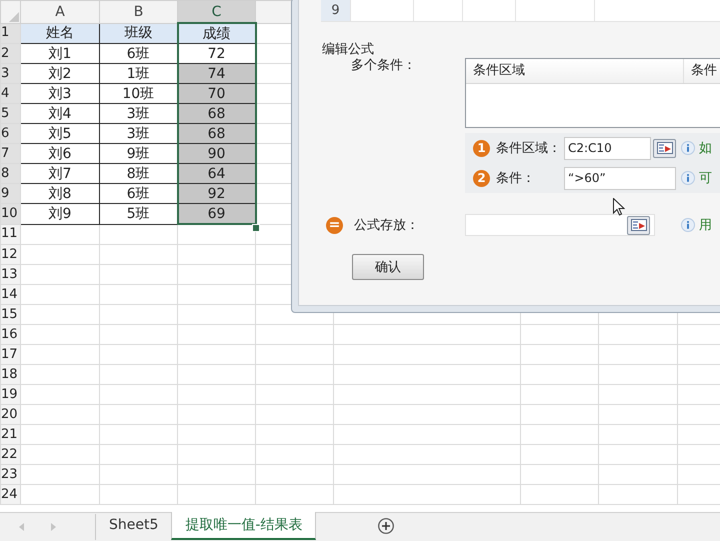 The width and height of the screenshot is (720, 541). Describe the element at coordinates (481, 178) in the screenshot. I see `step-badge: 2` at that location.